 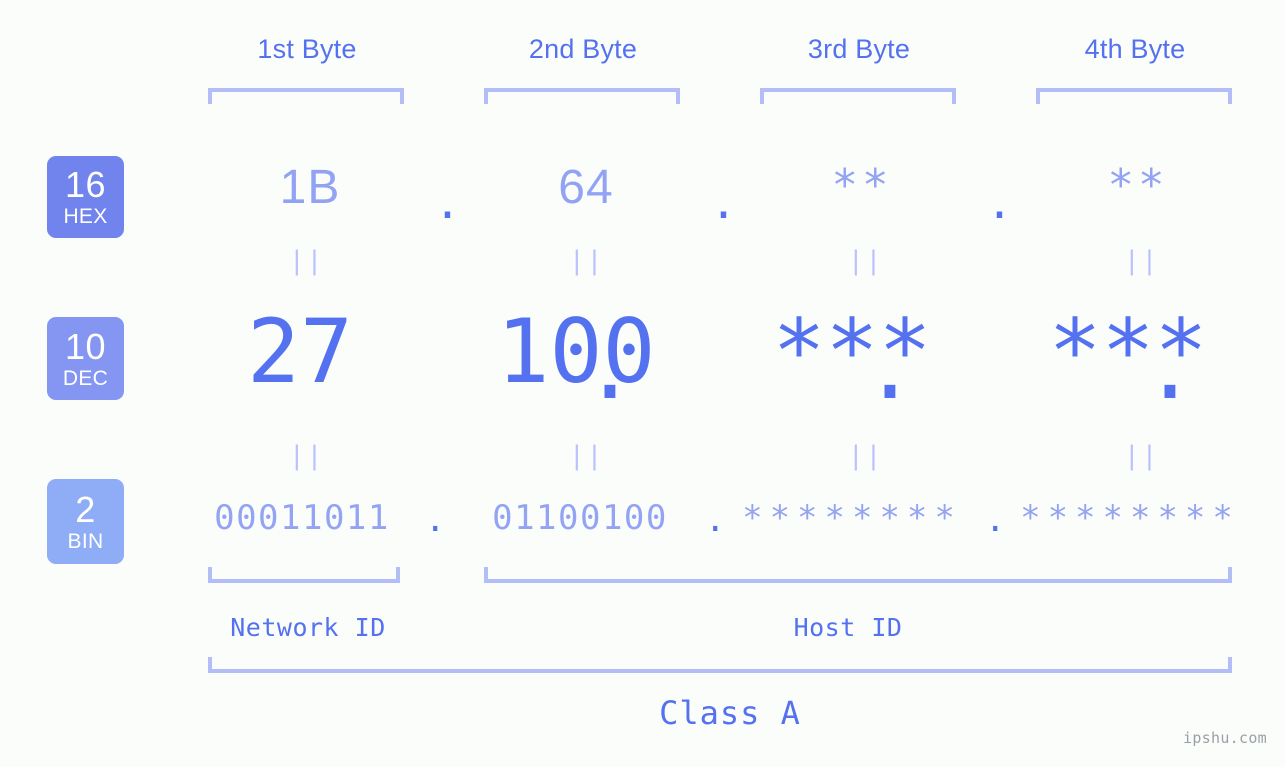 I want to click on dec-value-row: 27 . 100 . *** . ***, so click(x=732, y=360).